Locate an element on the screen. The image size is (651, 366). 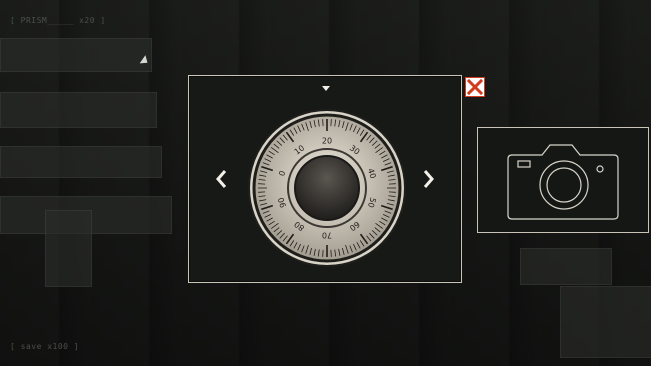
chevron-right-icon is located at coordinates (428, 179).